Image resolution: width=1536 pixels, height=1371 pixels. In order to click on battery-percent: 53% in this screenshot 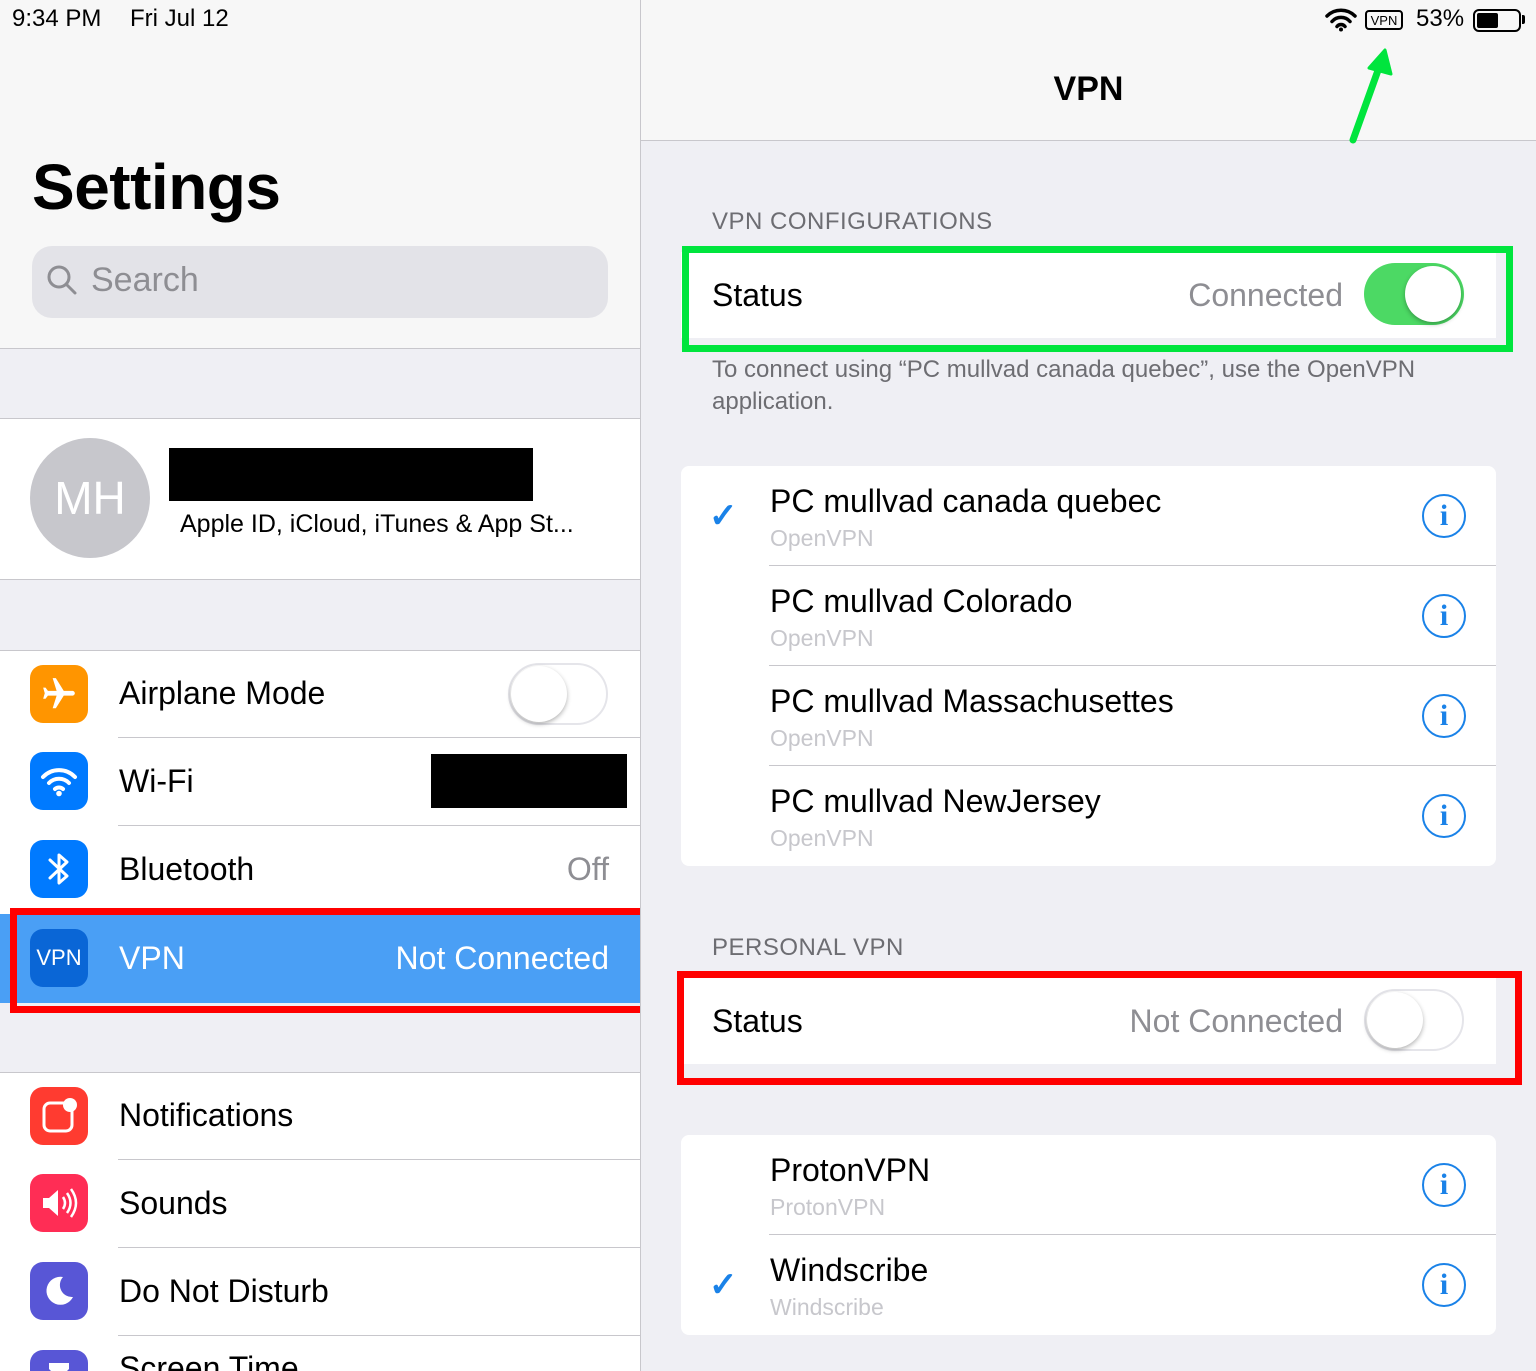, I will do `click(1440, 18)`.